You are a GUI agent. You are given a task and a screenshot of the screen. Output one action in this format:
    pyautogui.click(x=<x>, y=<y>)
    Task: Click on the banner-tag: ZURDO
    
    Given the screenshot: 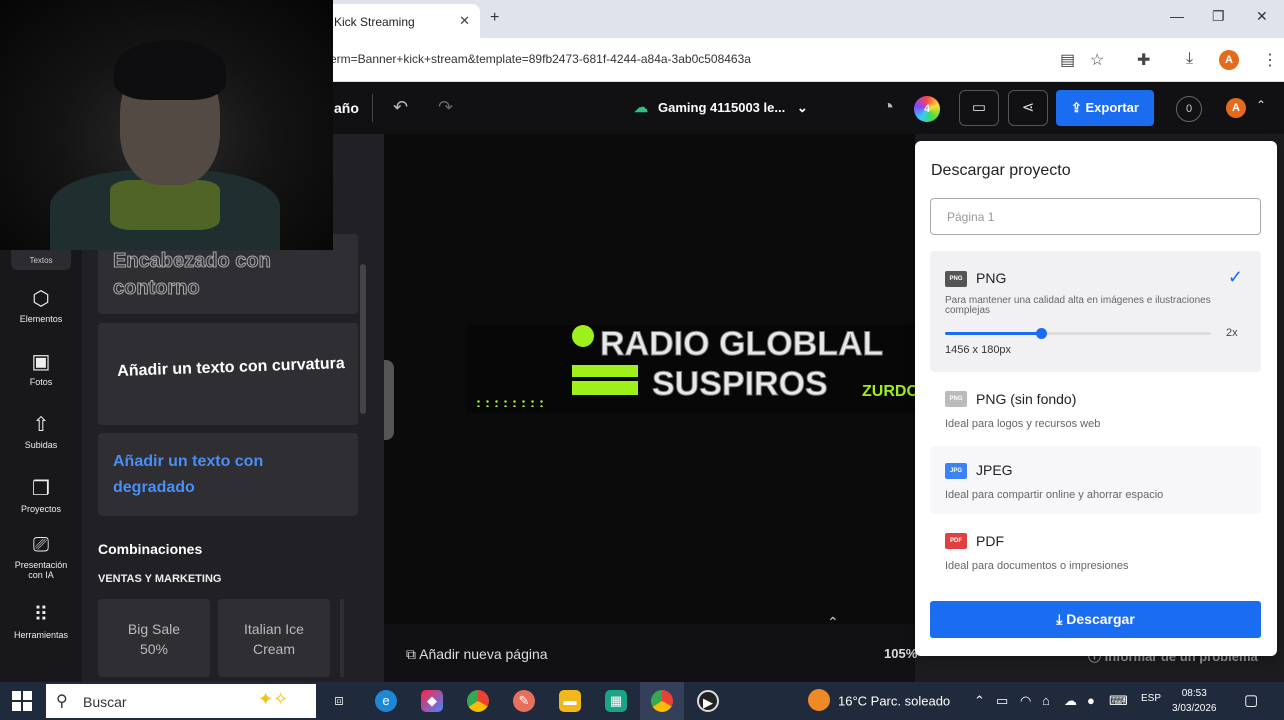 What is the action you would take?
    pyautogui.click(x=888, y=391)
    